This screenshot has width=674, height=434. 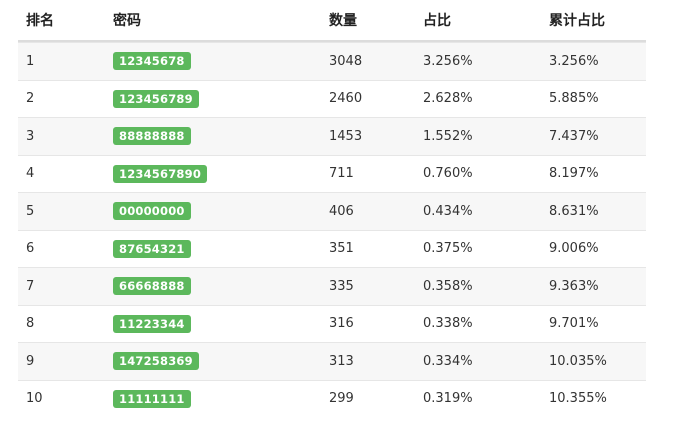 I want to click on ratio-cell: 0.434%, so click(x=448, y=211).